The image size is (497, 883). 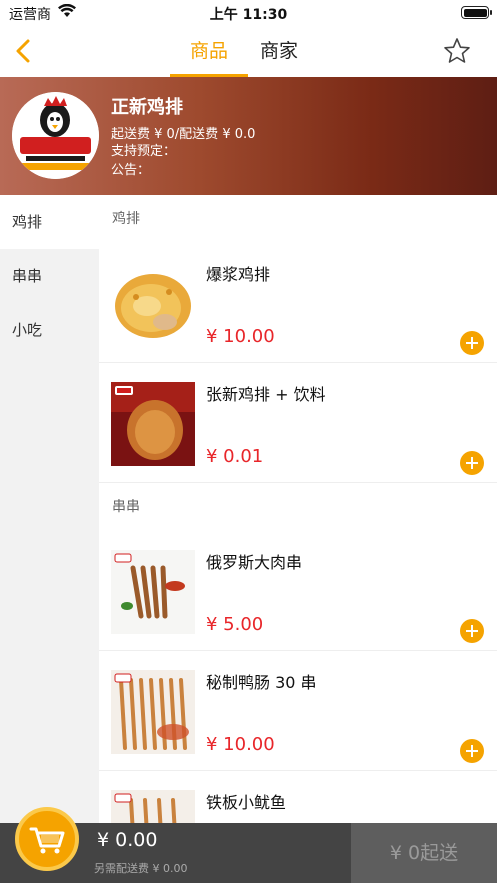 What do you see at coordinates (238, 274) in the screenshot?
I see `product-name: 爆浆鸡排` at bounding box center [238, 274].